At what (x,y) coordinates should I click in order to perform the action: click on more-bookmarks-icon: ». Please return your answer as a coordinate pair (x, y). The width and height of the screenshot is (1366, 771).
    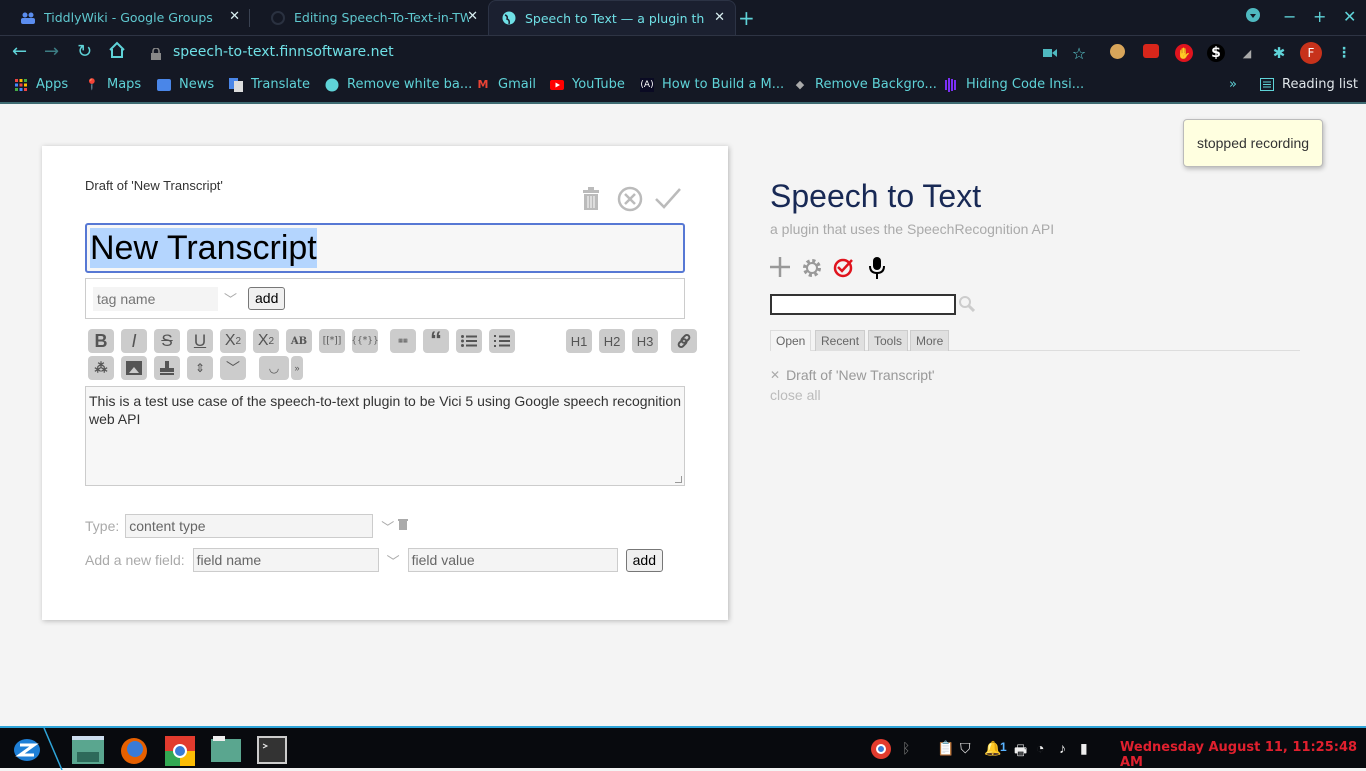
    Looking at the image, I should click on (1233, 84).